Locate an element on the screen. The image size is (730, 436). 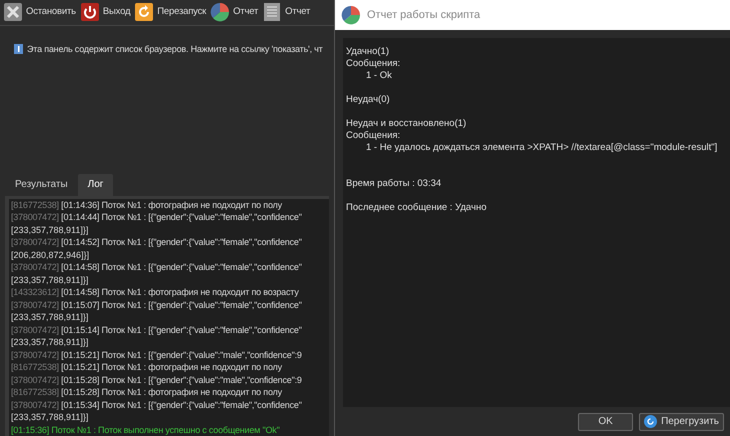
document-icon is located at coordinates (272, 12).